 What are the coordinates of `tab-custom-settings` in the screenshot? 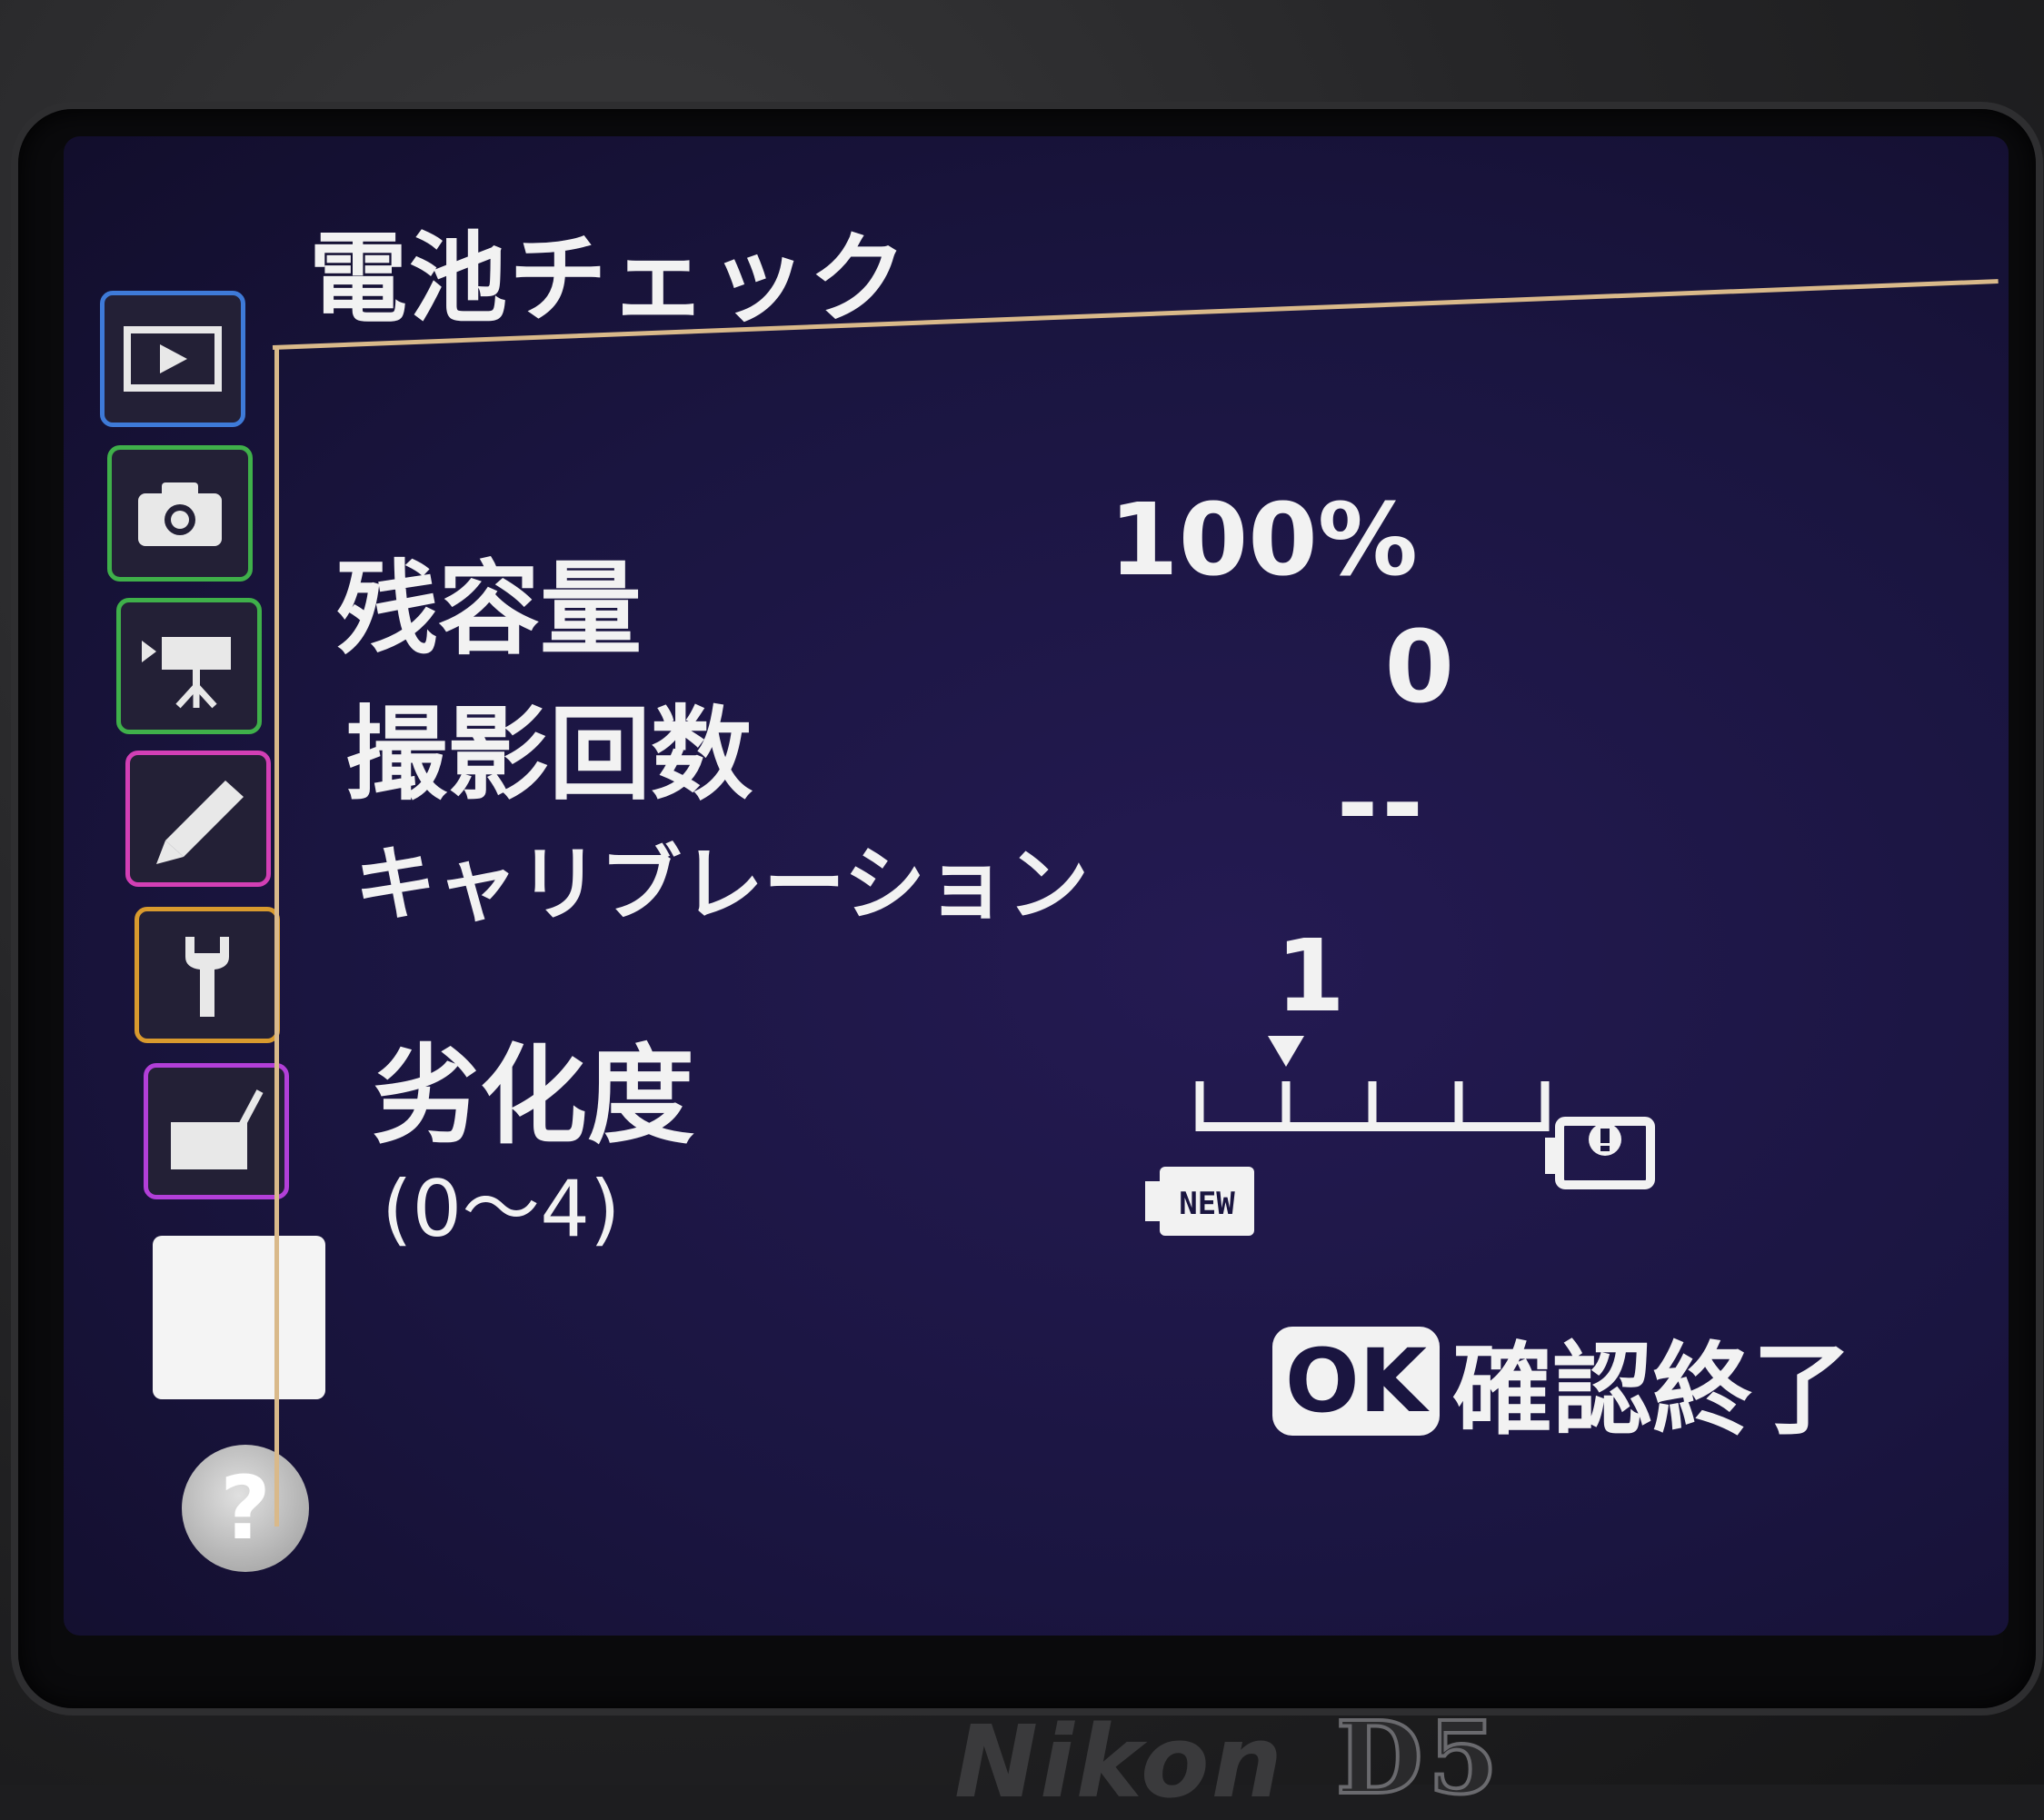 It's located at (198, 819).